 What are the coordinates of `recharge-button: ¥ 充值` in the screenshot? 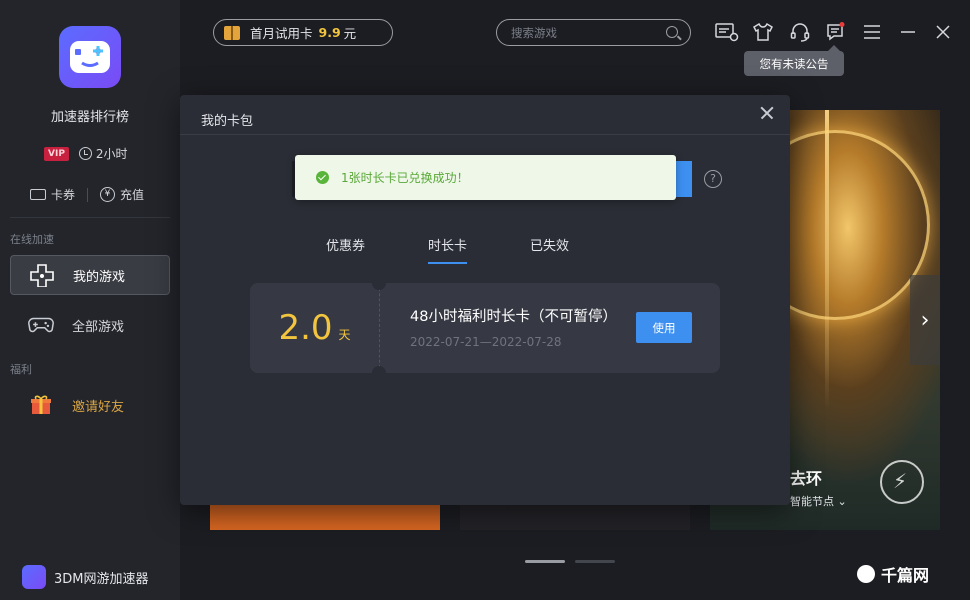 It's located at (122, 194).